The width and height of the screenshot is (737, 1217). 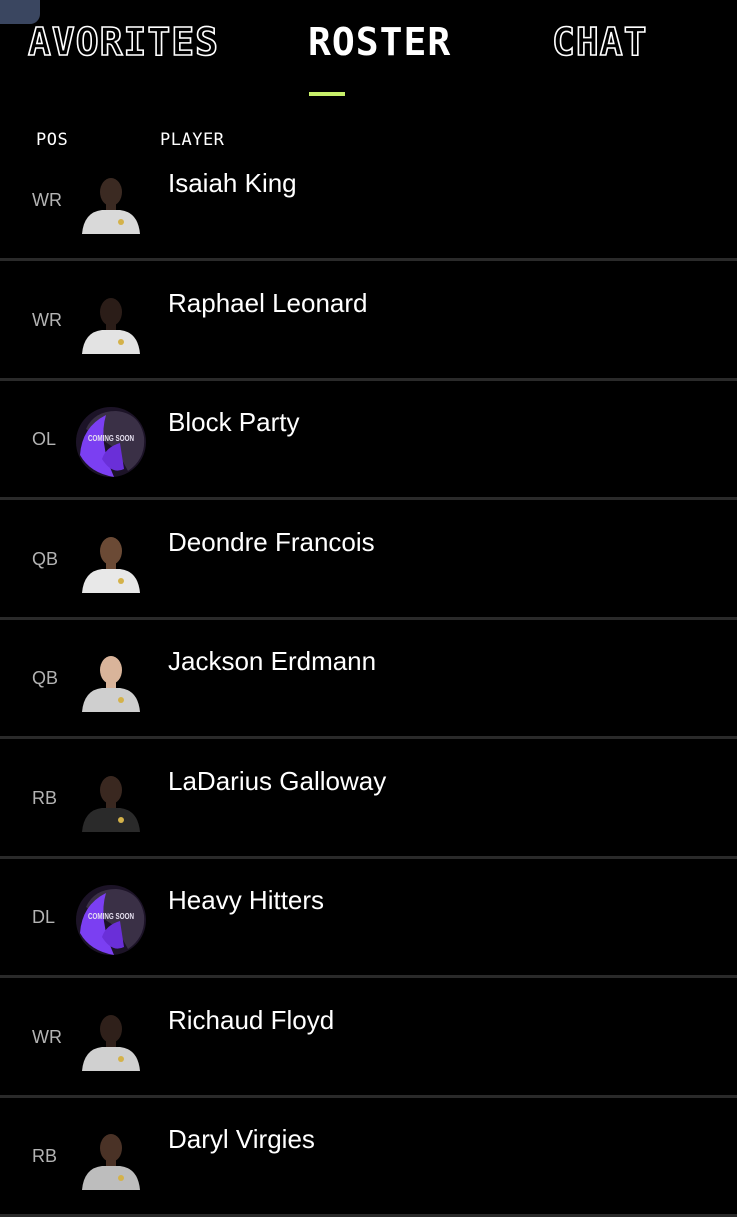 I want to click on player-name: Block Party, so click(x=234, y=422).